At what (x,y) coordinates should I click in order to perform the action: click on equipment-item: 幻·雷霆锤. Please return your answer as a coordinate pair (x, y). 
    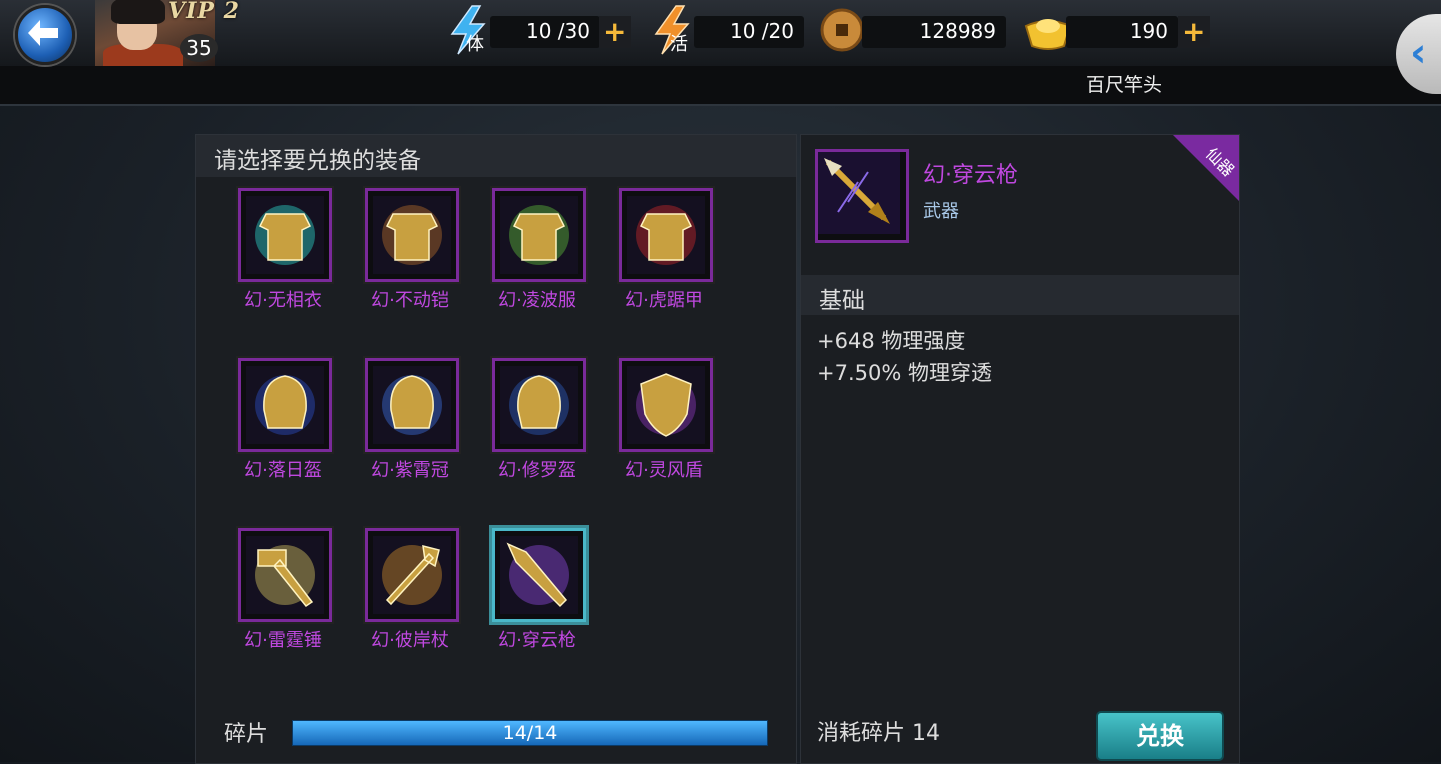
    Looking at the image, I should click on (285, 593).